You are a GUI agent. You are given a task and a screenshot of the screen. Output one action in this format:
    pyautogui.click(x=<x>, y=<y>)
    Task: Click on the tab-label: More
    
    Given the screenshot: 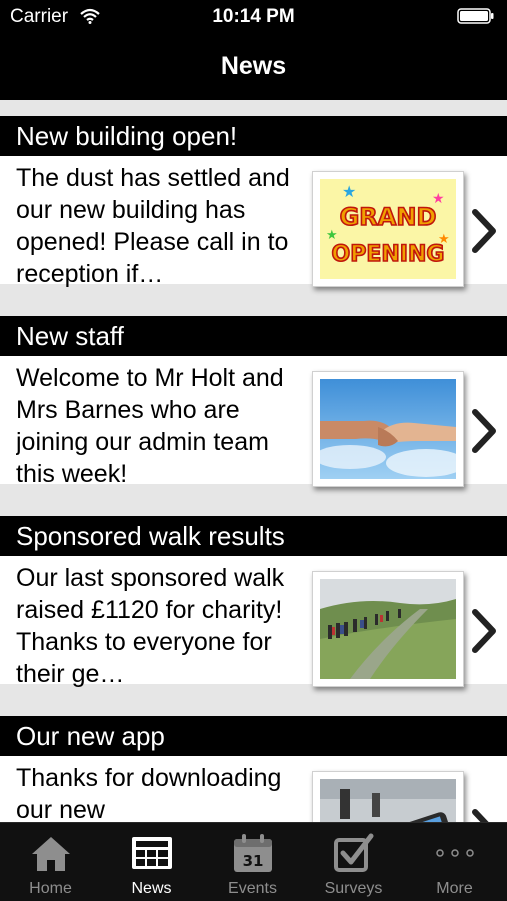 What is the action you would take?
    pyautogui.click(x=454, y=888)
    